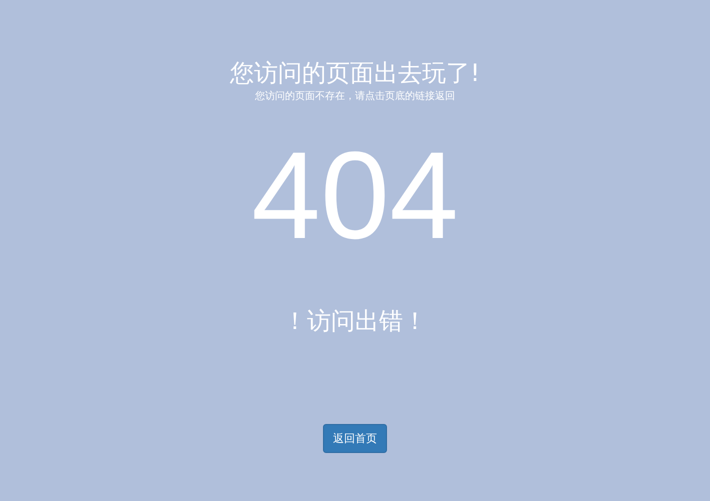 This screenshot has width=710, height=501. I want to click on page-subtitle: 您访问的页面不存在，请点击页底的链接返回, so click(355, 97).